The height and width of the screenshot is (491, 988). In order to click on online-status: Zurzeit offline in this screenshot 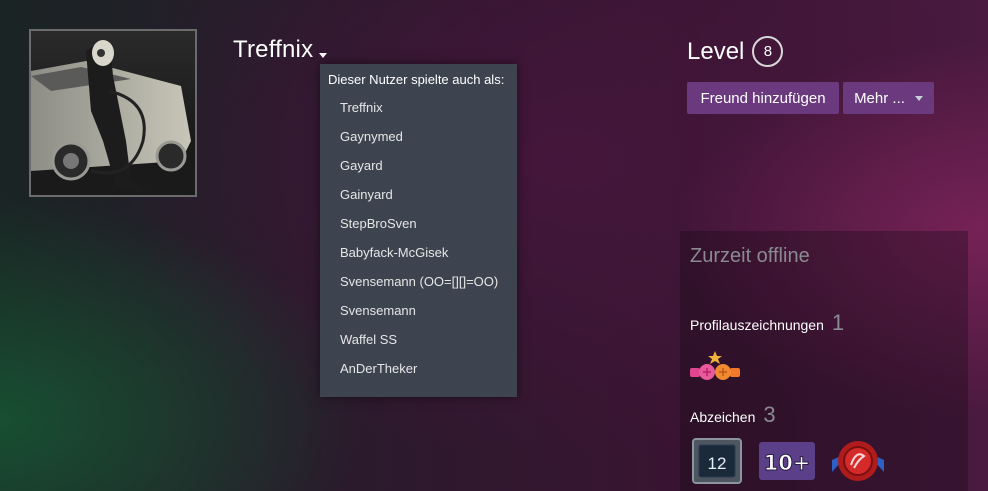, I will do `click(750, 256)`.